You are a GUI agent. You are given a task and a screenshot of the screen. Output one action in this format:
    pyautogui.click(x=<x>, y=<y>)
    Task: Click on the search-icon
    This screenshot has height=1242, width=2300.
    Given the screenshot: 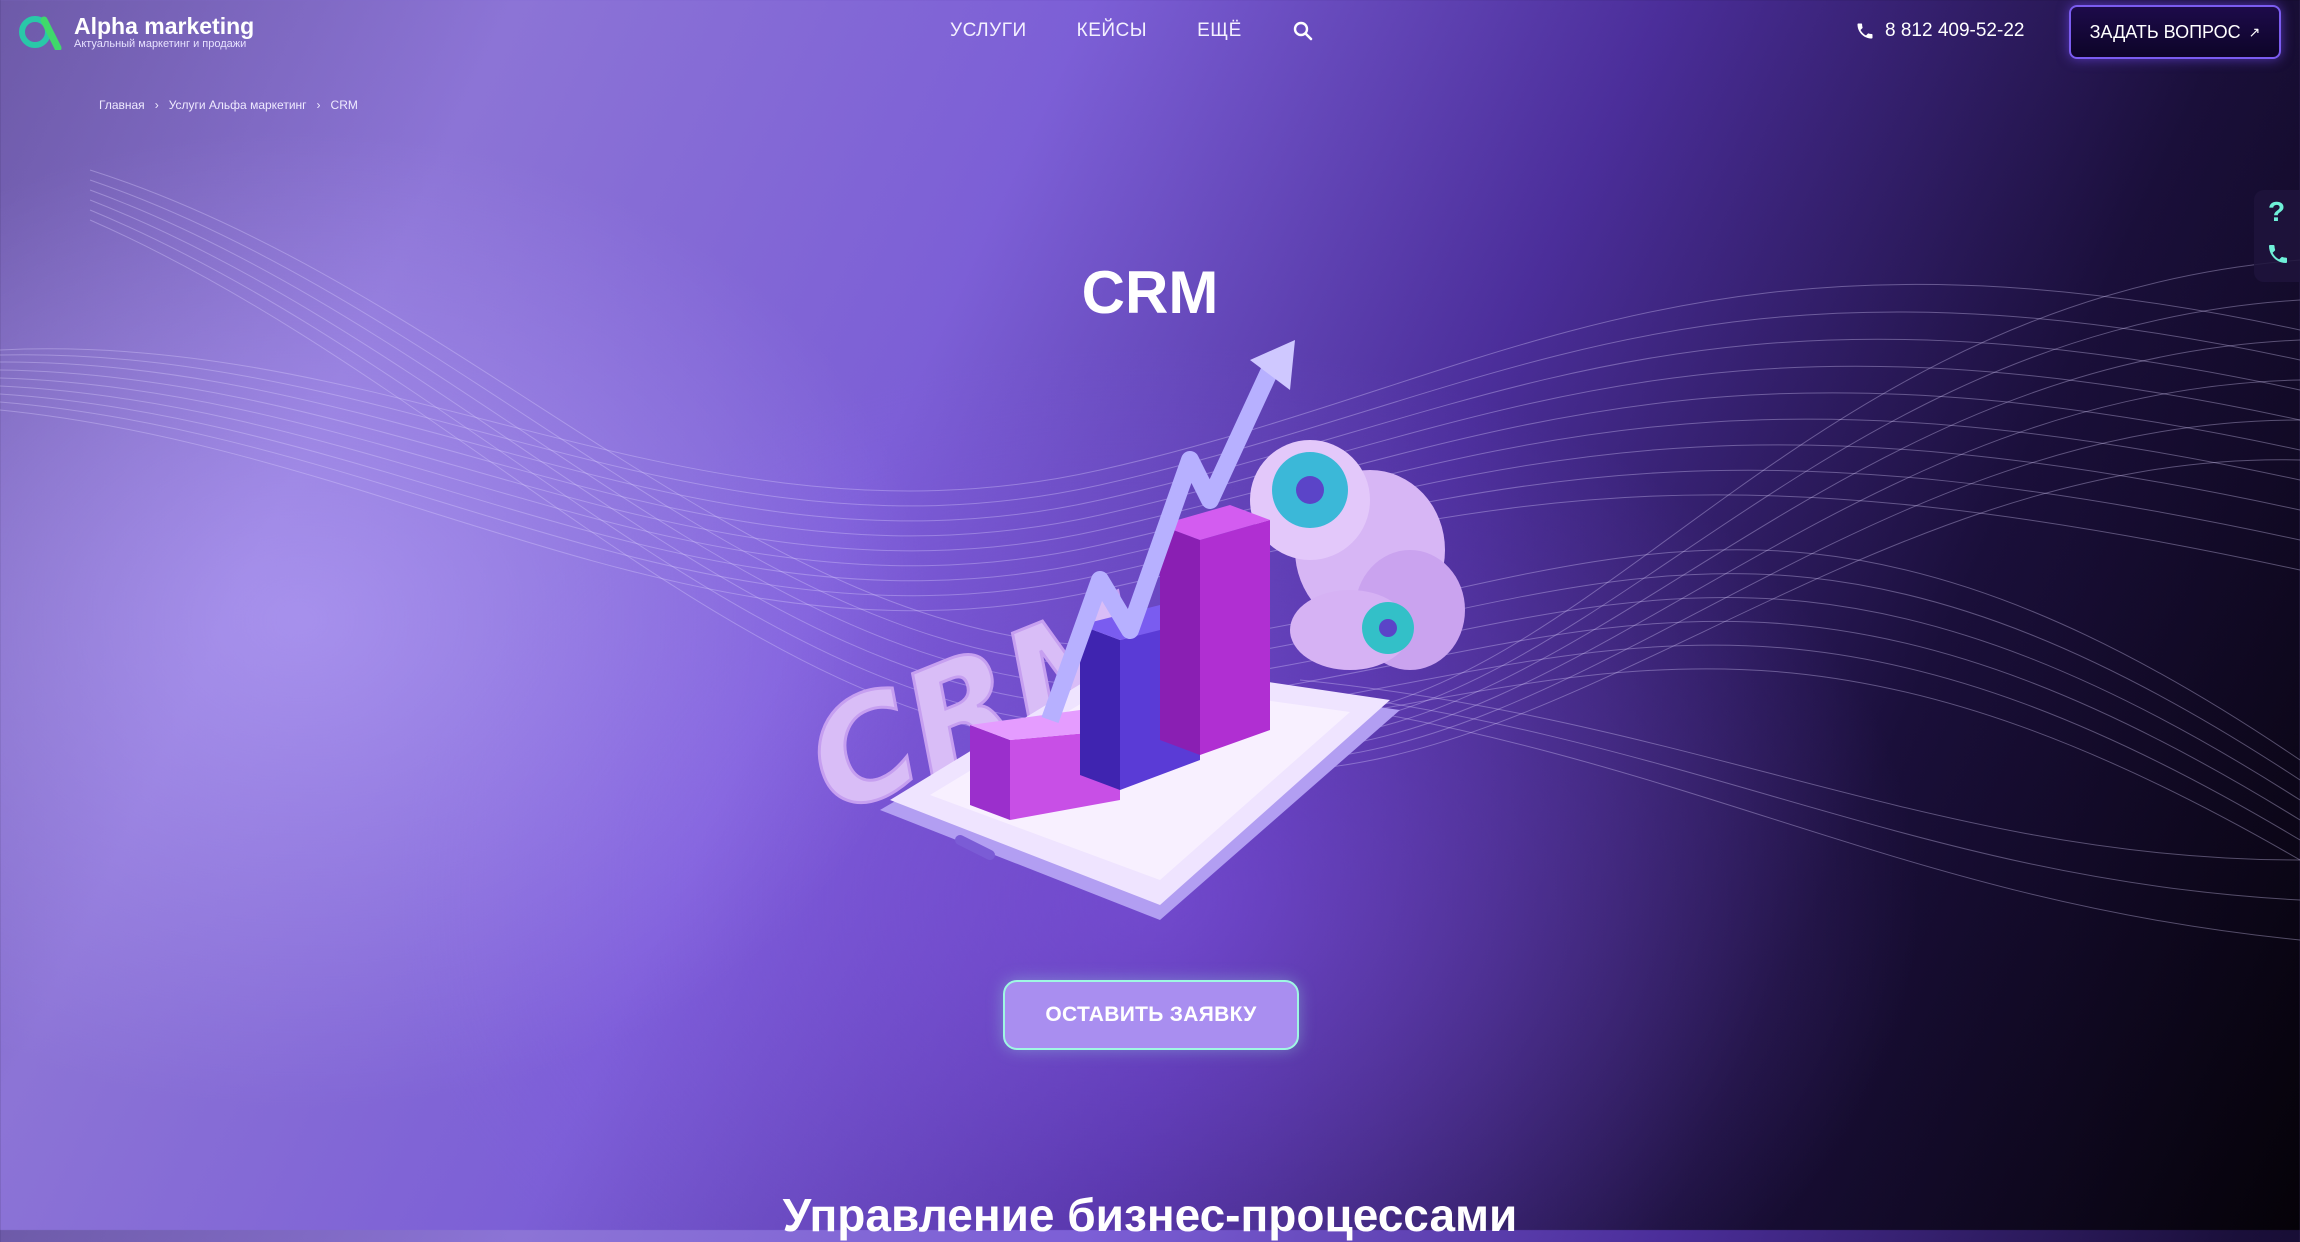 What is the action you would take?
    pyautogui.click(x=1303, y=31)
    